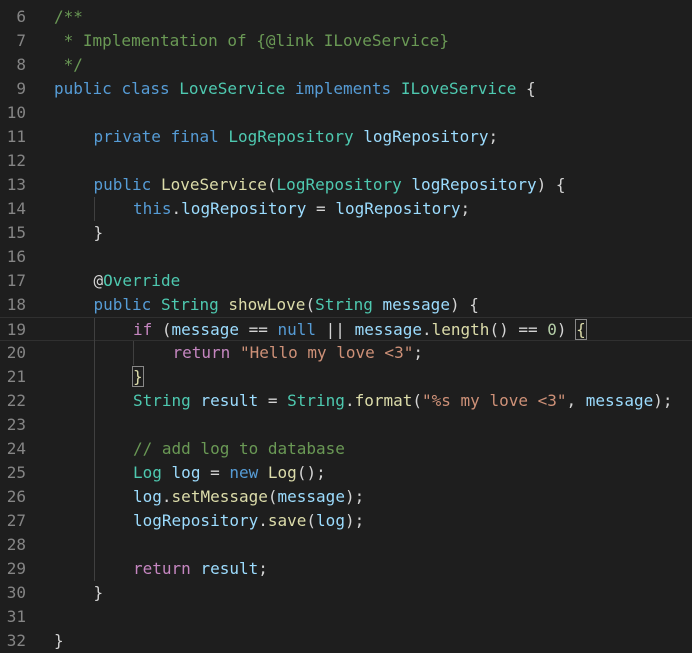 This screenshot has width=692, height=653. What do you see at coordinates (346, 281) in the screenshot?
I see `code-line: 17 @Override` at bounding box center [346, 281].